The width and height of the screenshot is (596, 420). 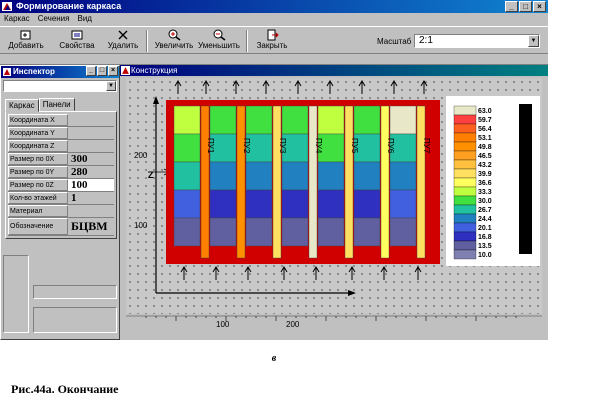 I want to click on unit-label: ПУ7, so click(x=426, y=146).